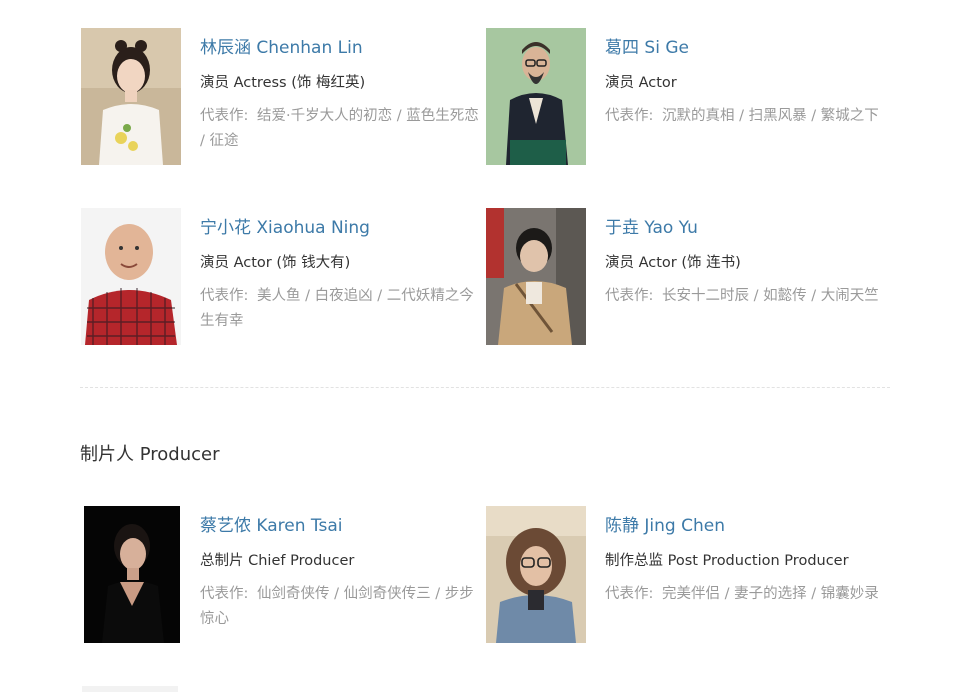 The image size is (956, 692). I want to click on section-divider, so click(485, 387).